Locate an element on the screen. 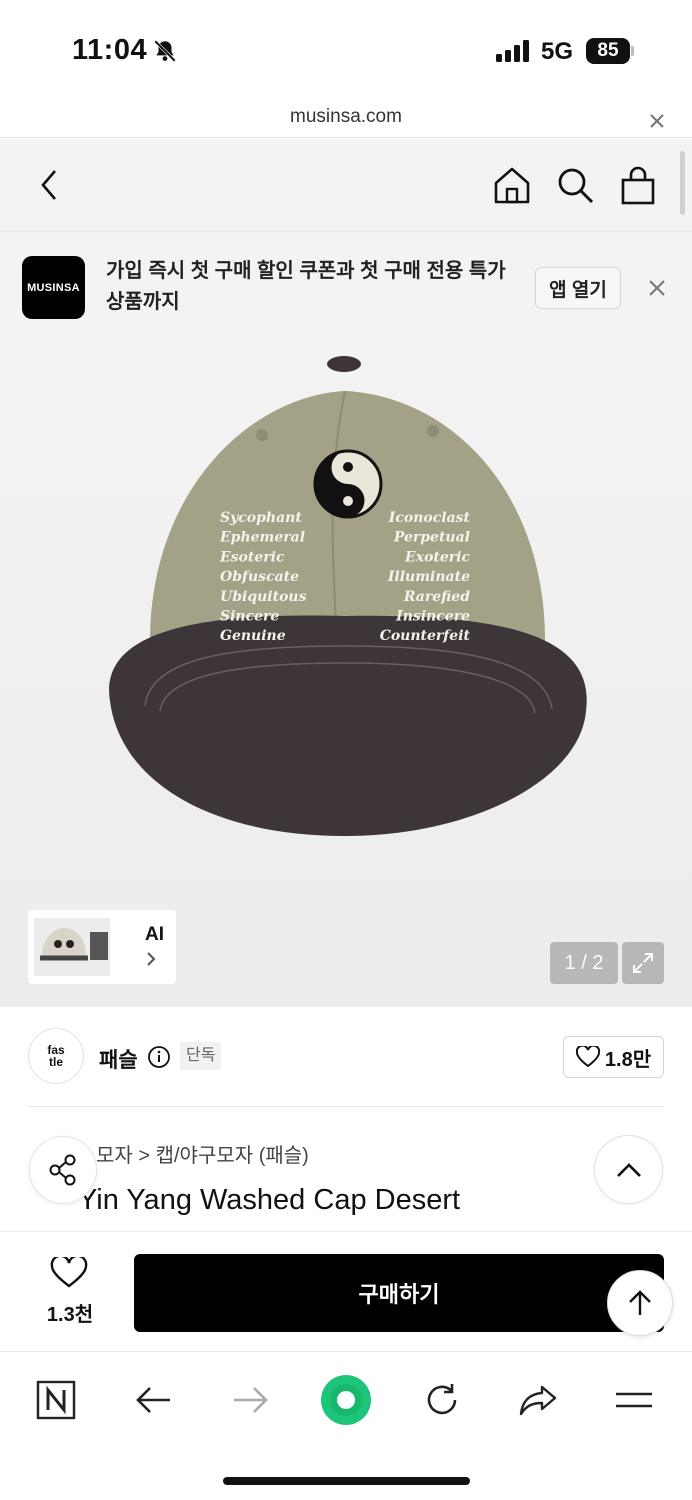 The width and height of the screenshot is (692, 1500). embroidery-word: Insincere is located at coordinates (432, 617).